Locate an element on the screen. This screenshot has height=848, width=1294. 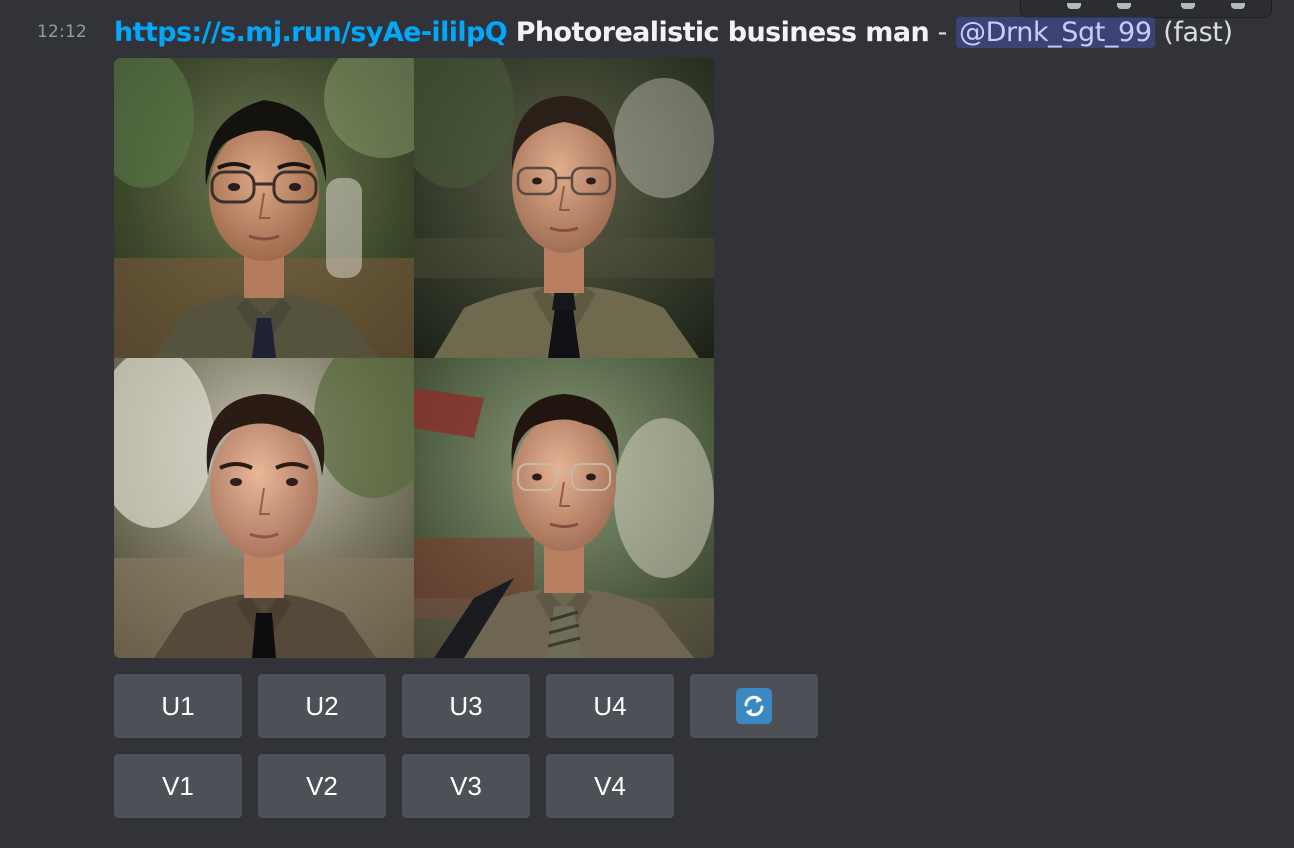
upscale-button-1: U1 is located at coordinates (178, 706).